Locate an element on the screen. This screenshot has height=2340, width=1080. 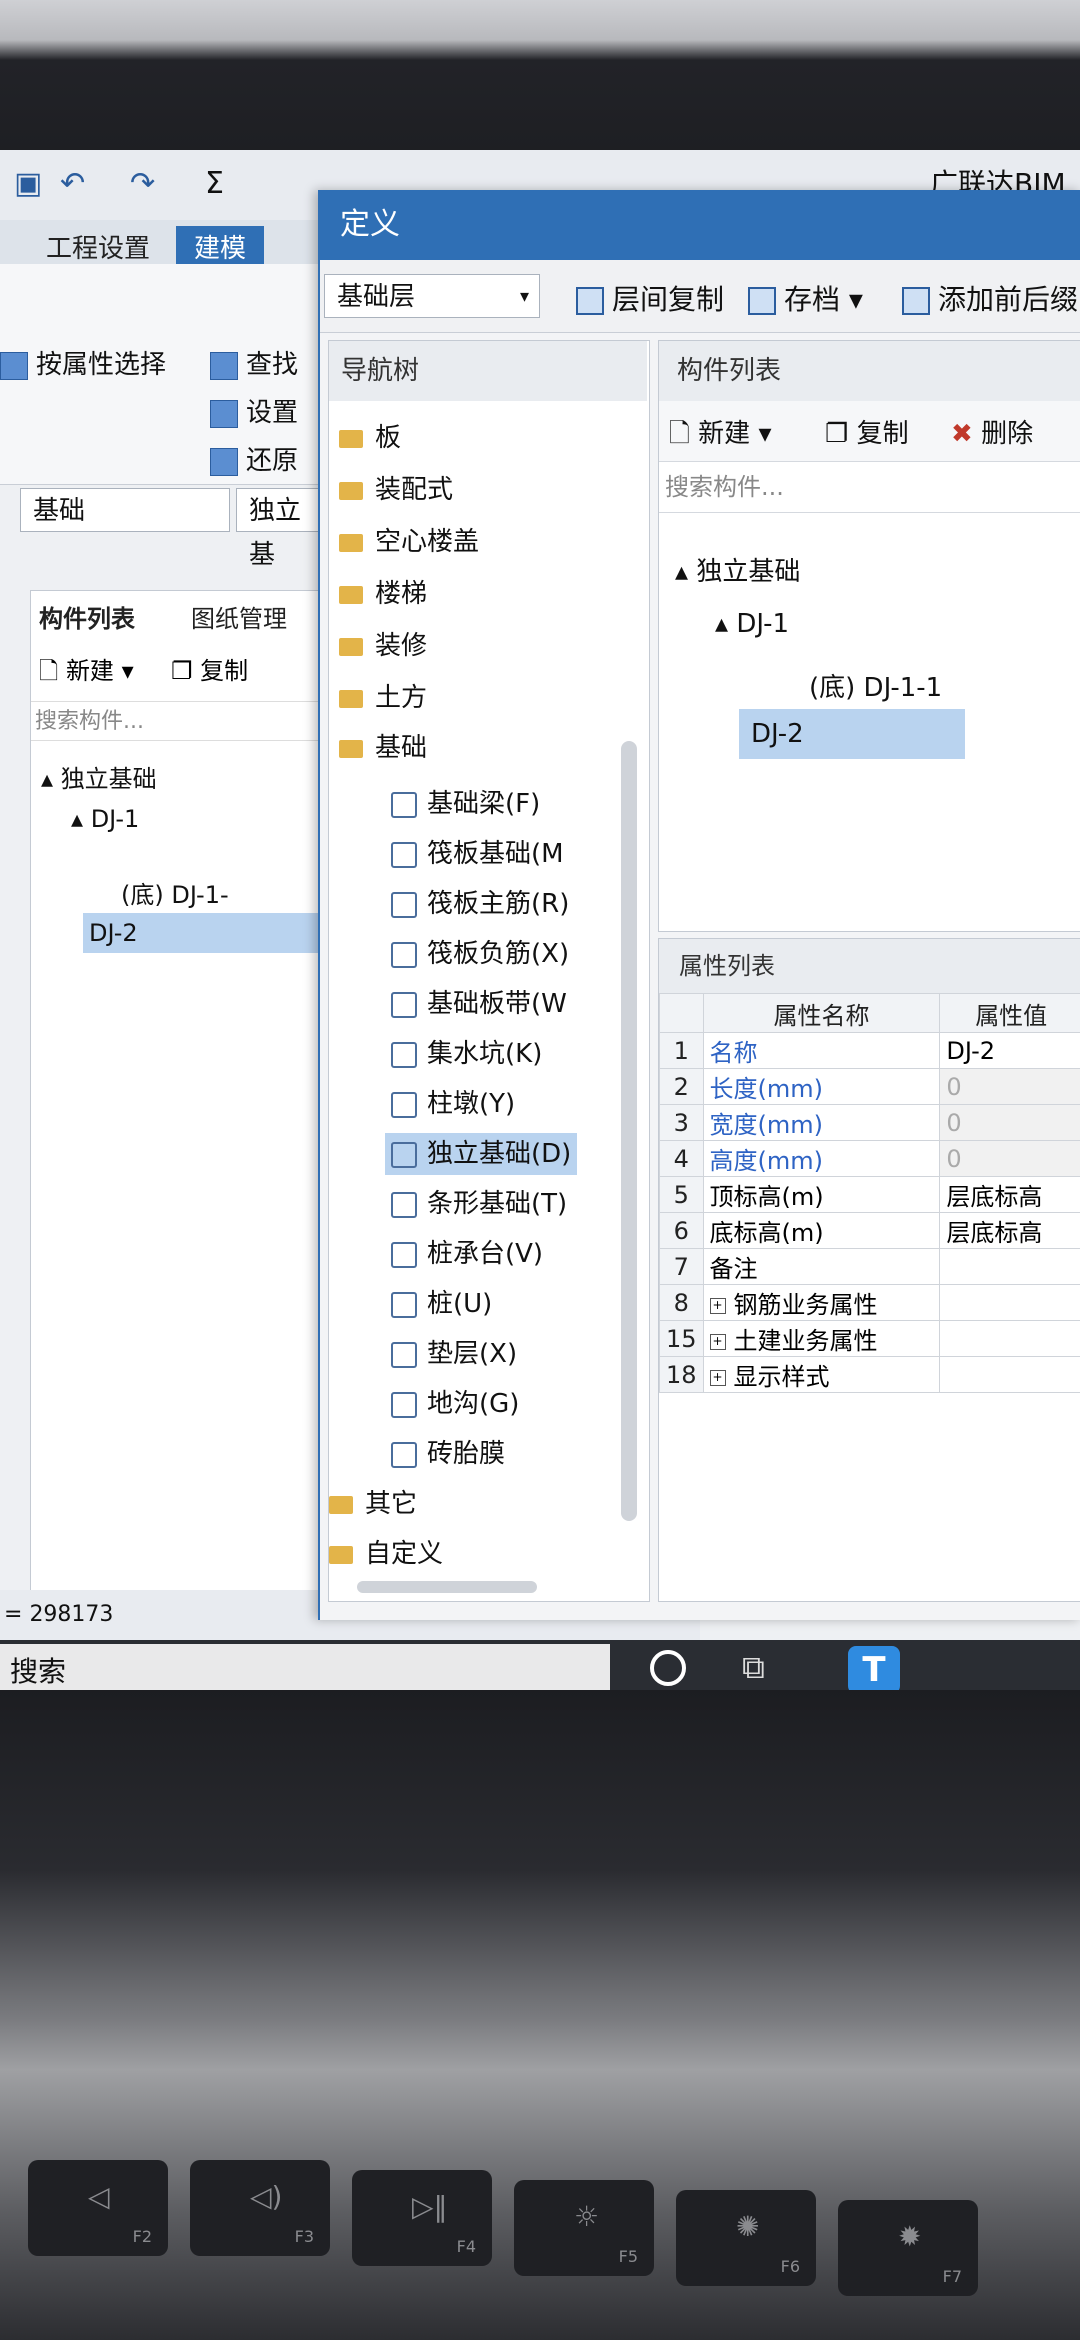
sum-icon: Σ is located at coordinates (214, 183).